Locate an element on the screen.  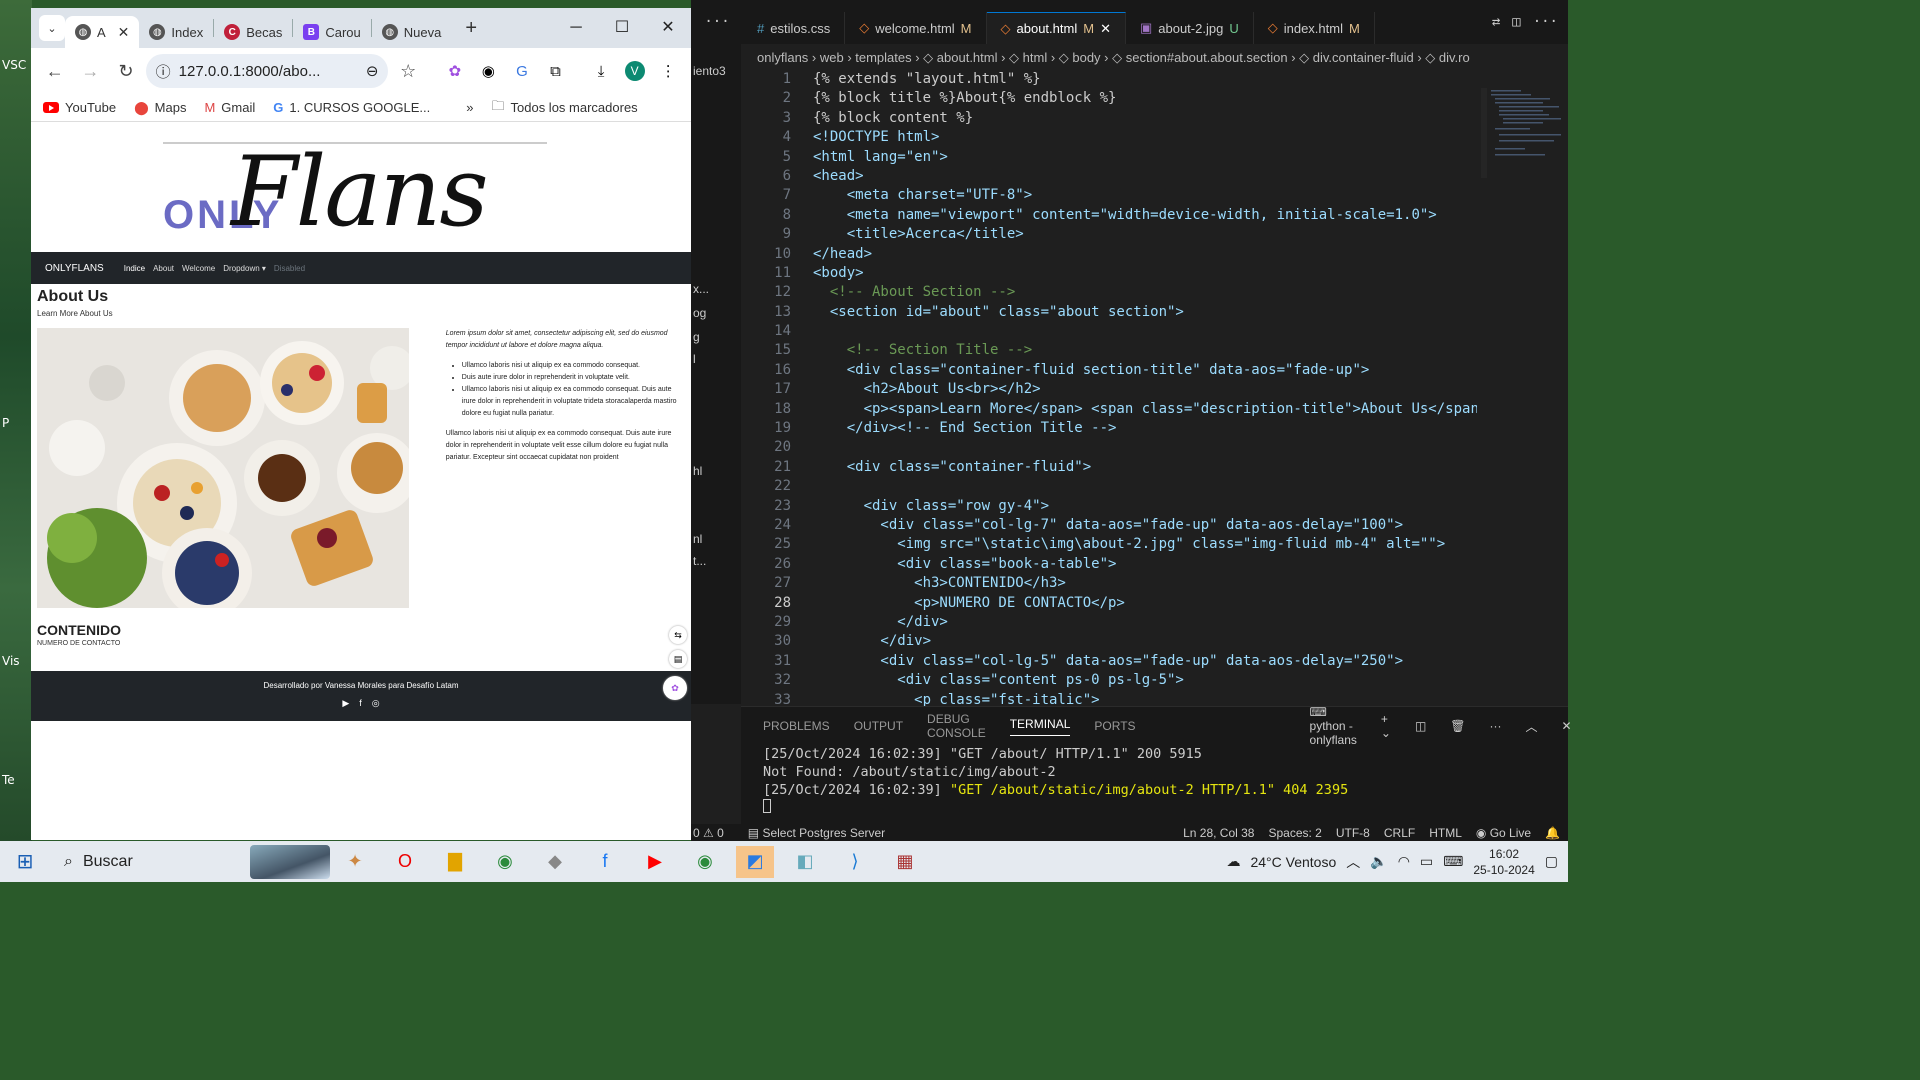
code-line: 11 <body> is located at coordinates (1117, 273).